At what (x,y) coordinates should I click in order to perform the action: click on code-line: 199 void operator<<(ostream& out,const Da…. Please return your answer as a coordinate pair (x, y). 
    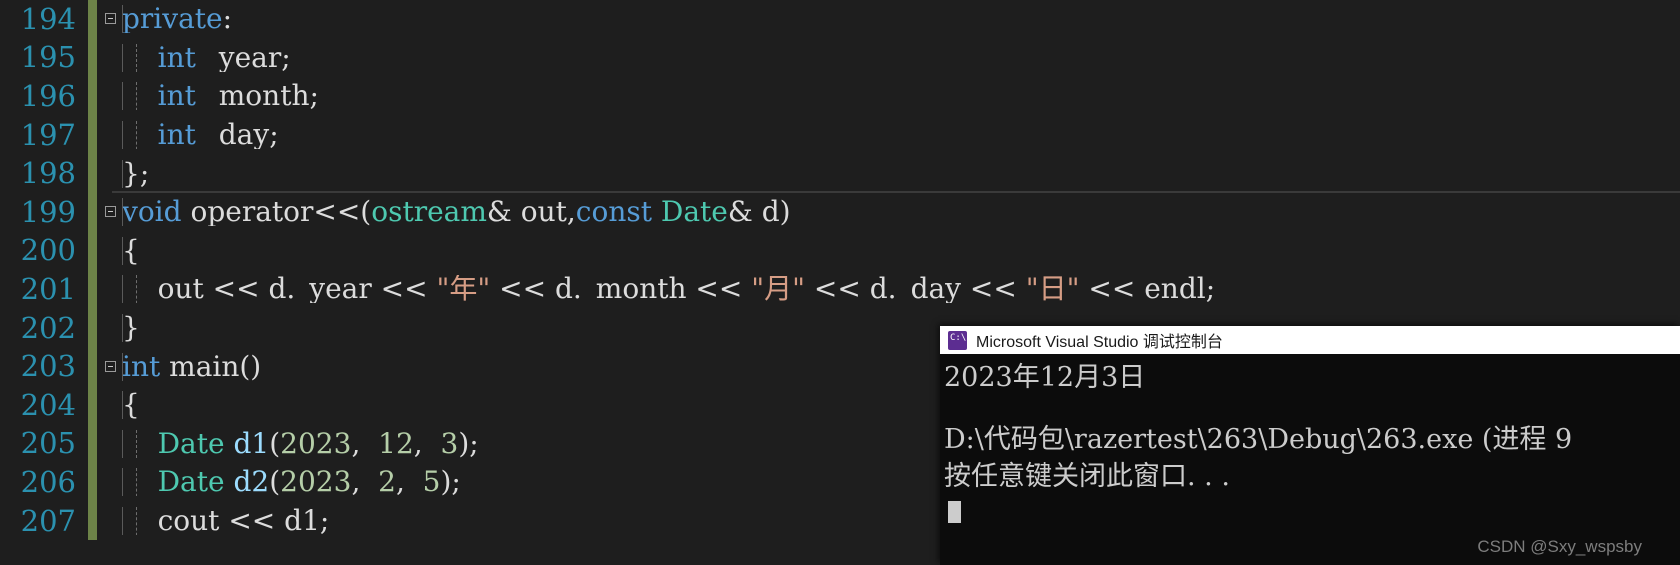
    Looking at the image, I should click on (840, 212).